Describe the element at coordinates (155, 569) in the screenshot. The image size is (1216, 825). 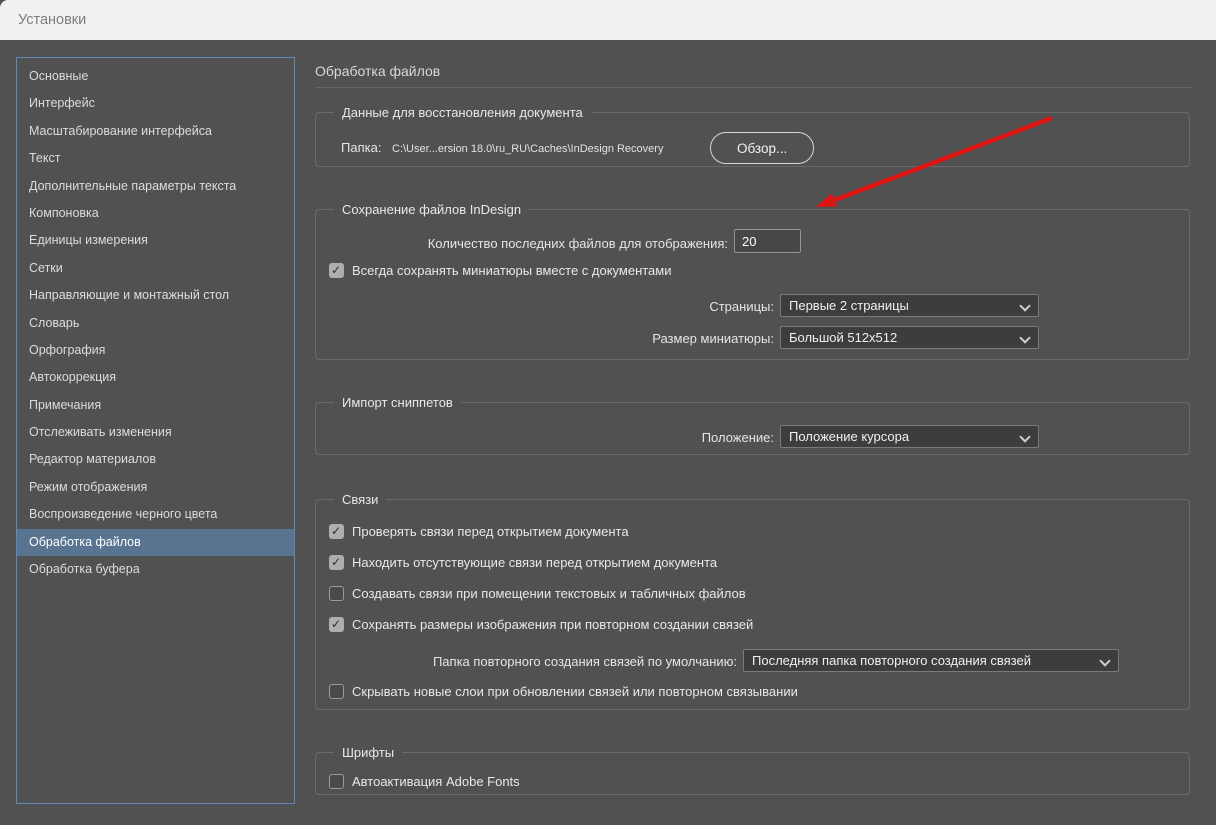
I see `sidebar-item-clipboard-handling: Обработка буфера` at that location.